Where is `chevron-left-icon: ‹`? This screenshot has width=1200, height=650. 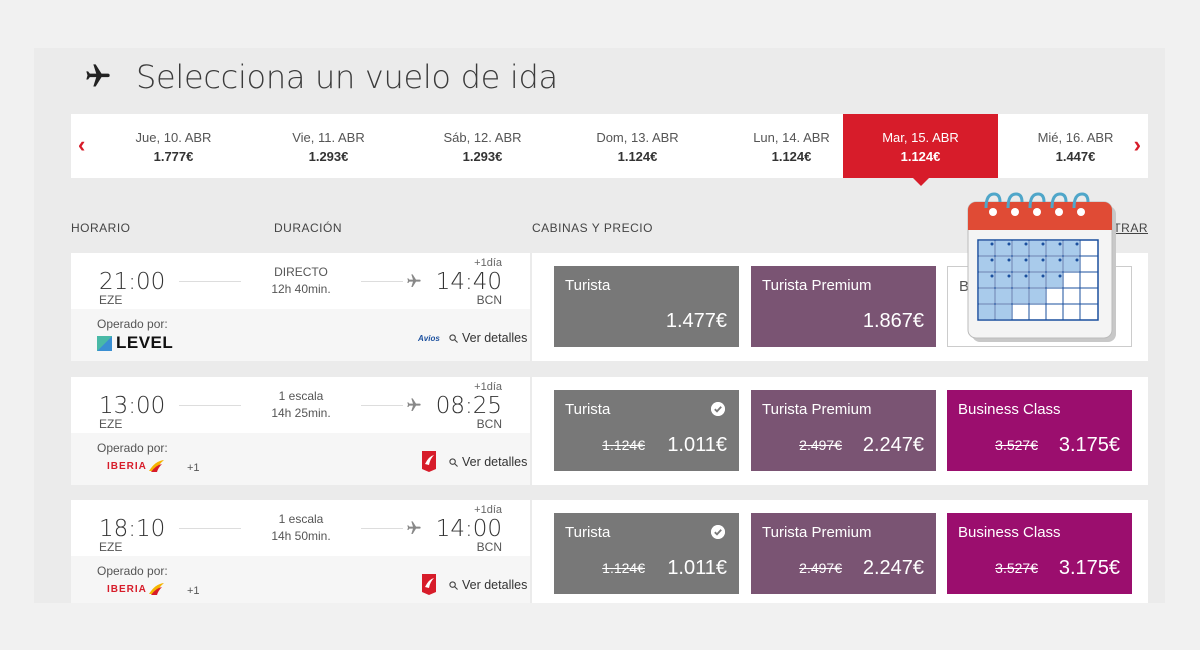 chevron-left-icon: ‹ is located at coordinates (81, 145).